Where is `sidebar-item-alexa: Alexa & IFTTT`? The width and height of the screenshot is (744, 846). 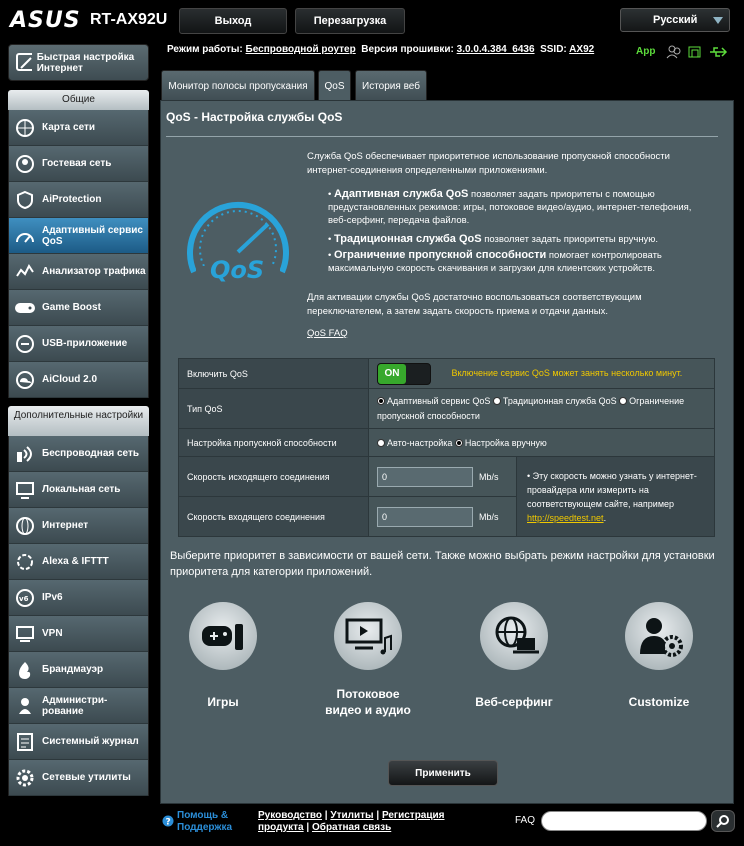 sidebar-item-alexa: Alexa & IFTTT is located at coordinates (78, 562).